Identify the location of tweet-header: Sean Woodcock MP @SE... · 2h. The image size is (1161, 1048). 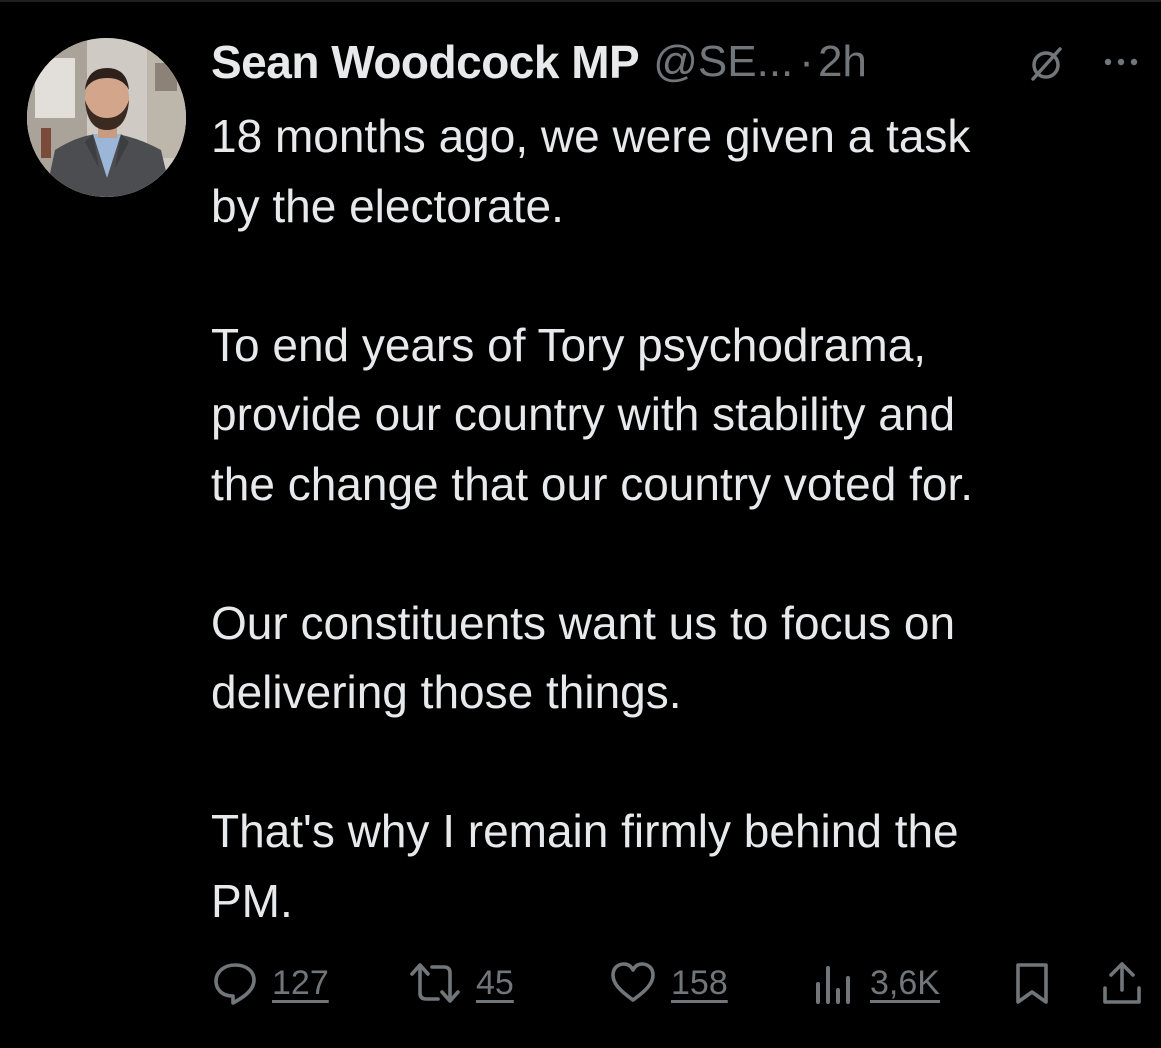
(681, 62).